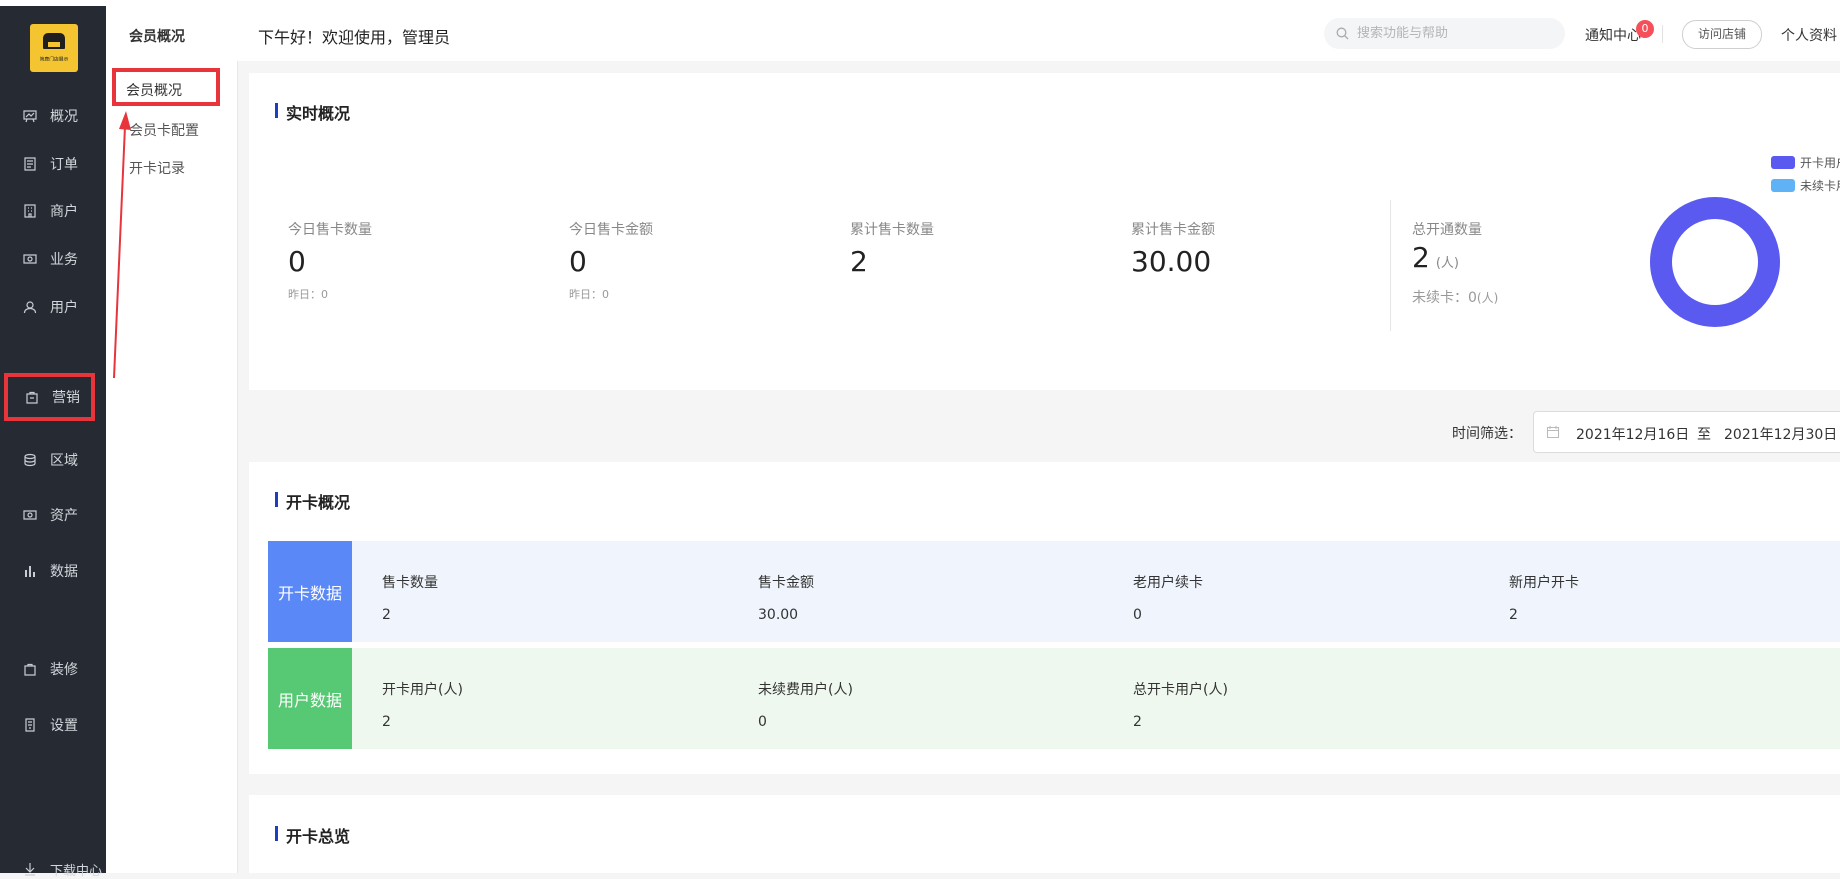 This screenshot has width=1840, height=879. What do you see at coordinates (1805, 185) in the screenshot?
I see `legend-item-unrenewed-users: 未续卡用户` at bounding box center [1805, 185].